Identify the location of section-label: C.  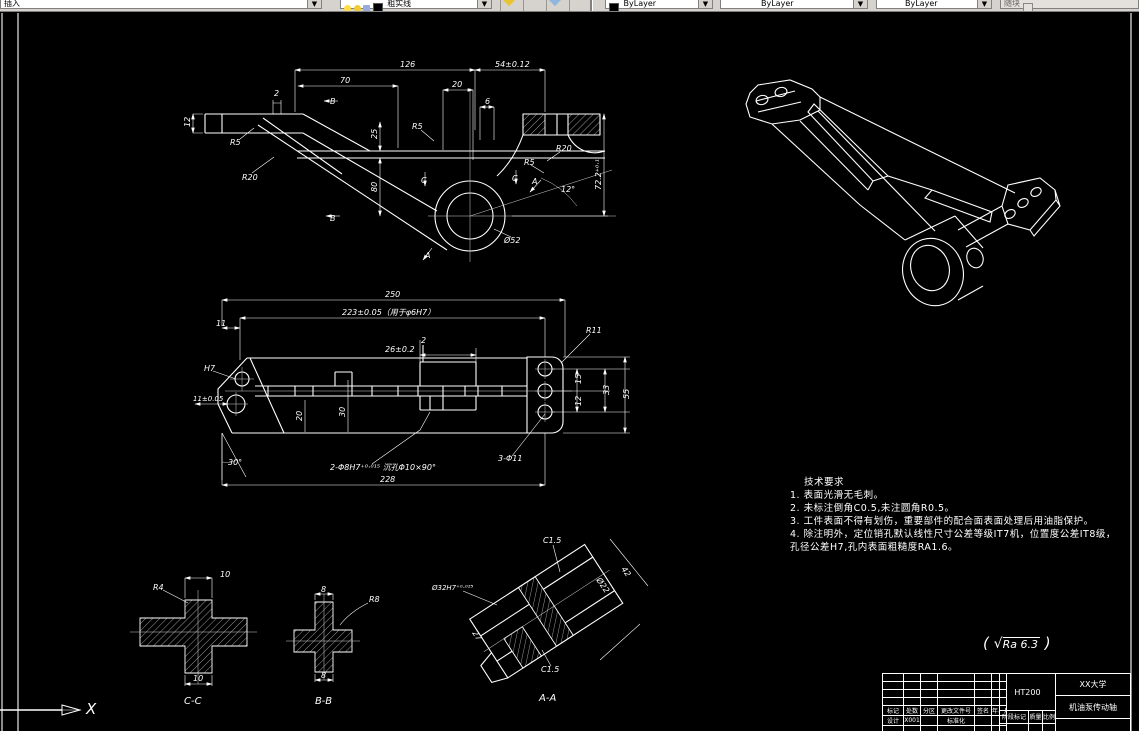
(424, 180).